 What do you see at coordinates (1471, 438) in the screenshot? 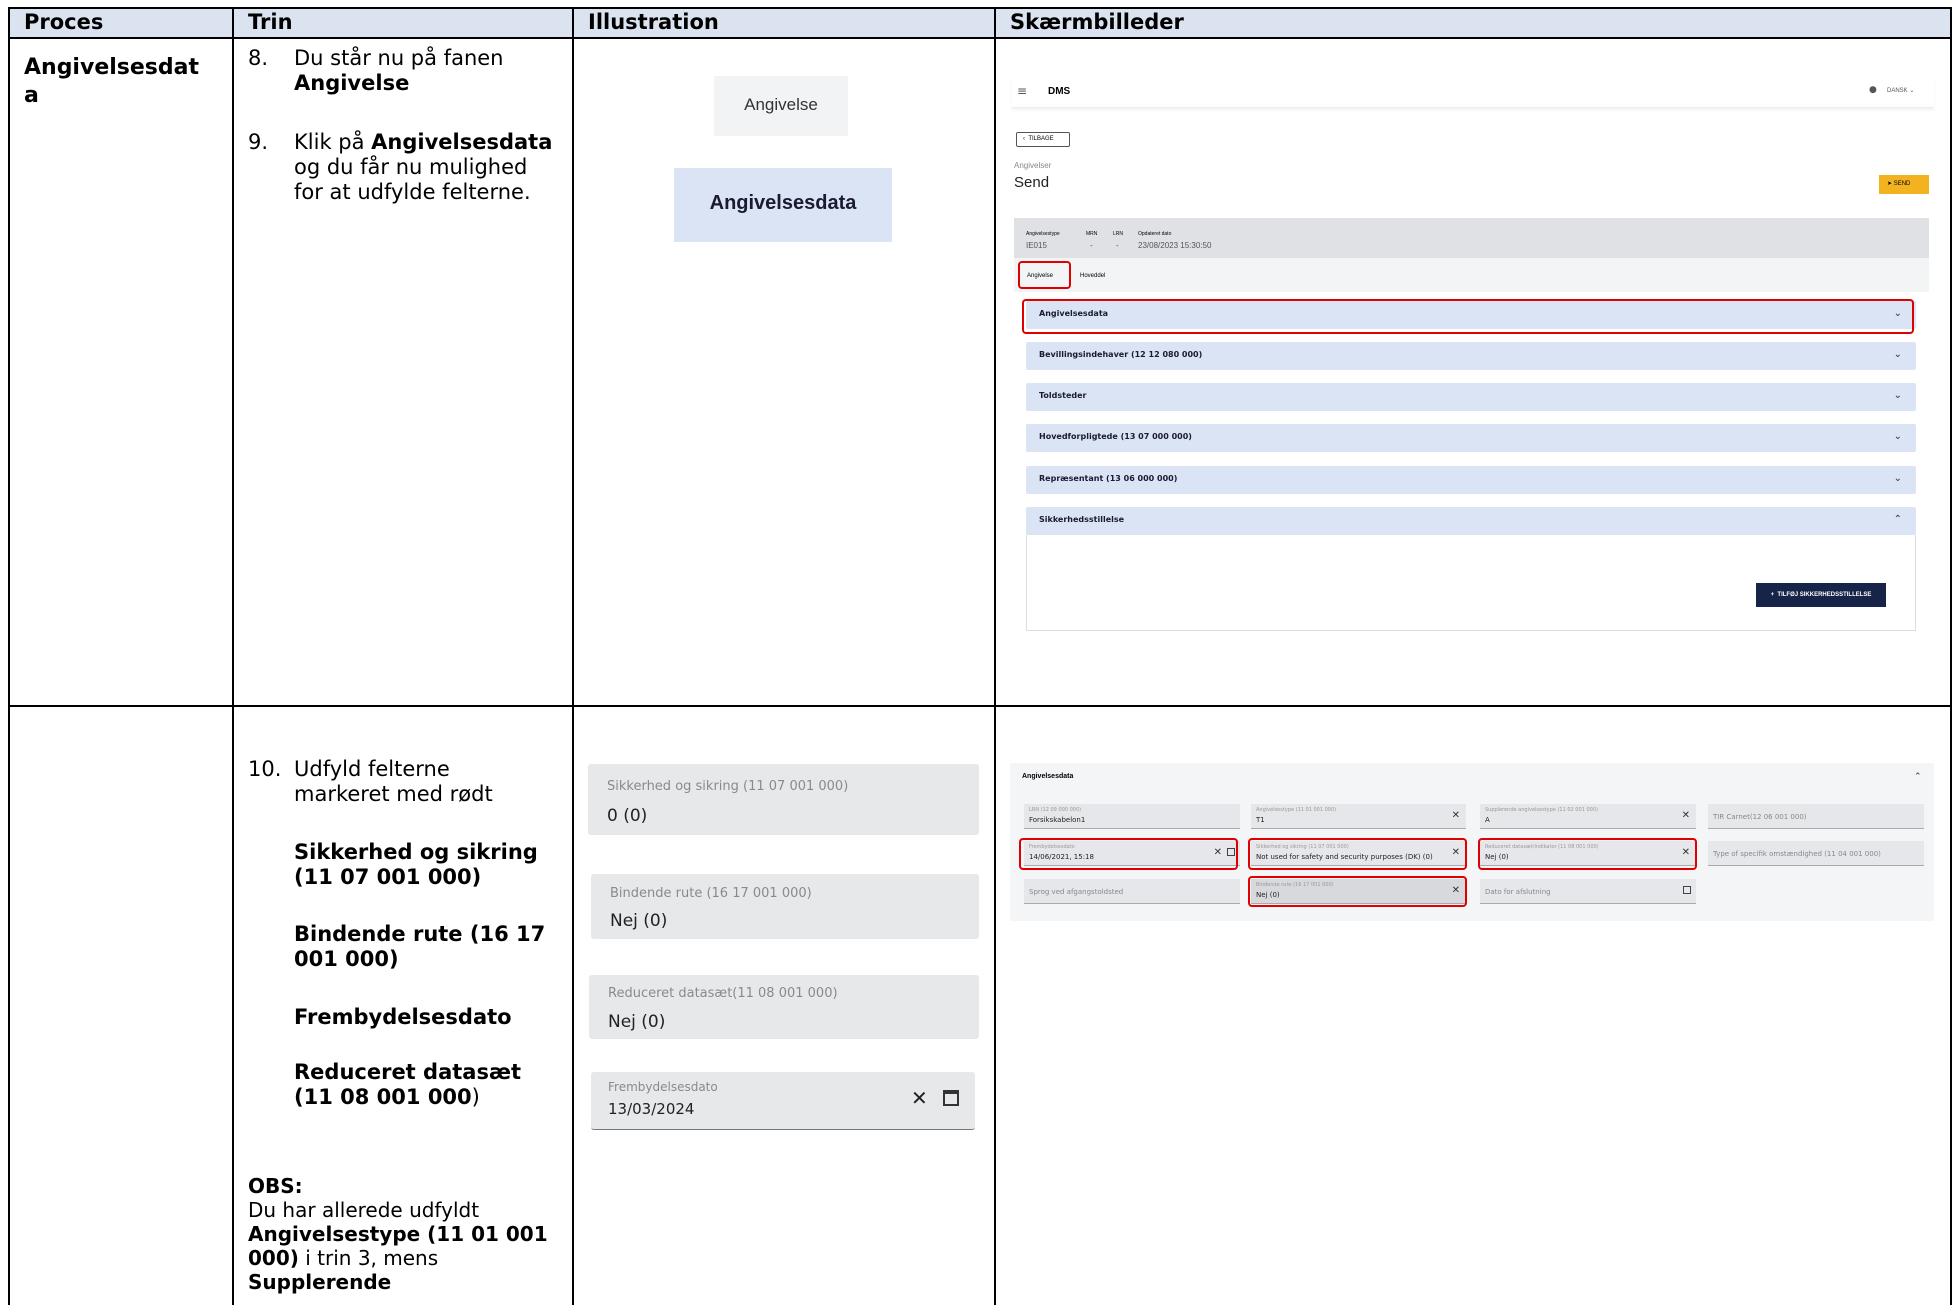
I see `section-hovedforpligtede: Hovedforpligtede (13 07 000 000) ⌄` at bounding box center [1471, 438].